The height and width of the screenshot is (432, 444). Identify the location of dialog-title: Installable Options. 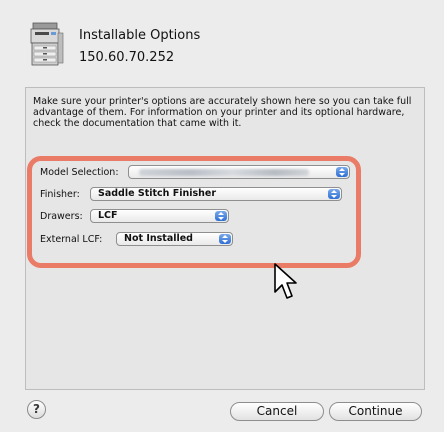
(140, 35).